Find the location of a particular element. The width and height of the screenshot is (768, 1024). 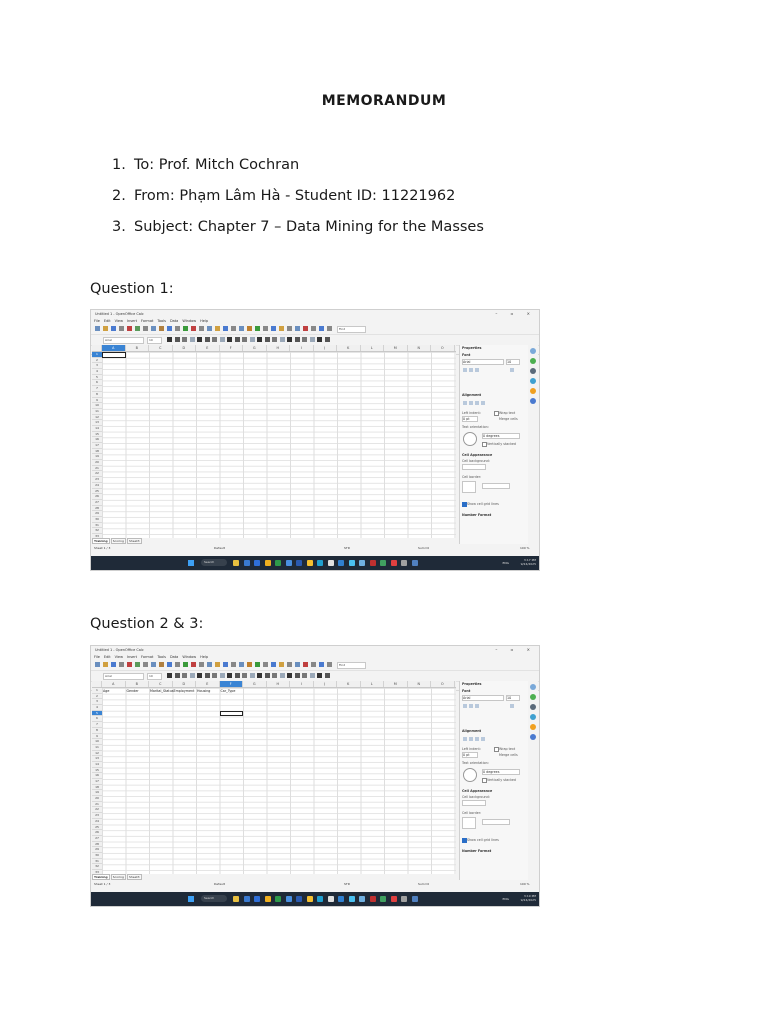

header-cell: Gender is located at coordinates (133, 691).